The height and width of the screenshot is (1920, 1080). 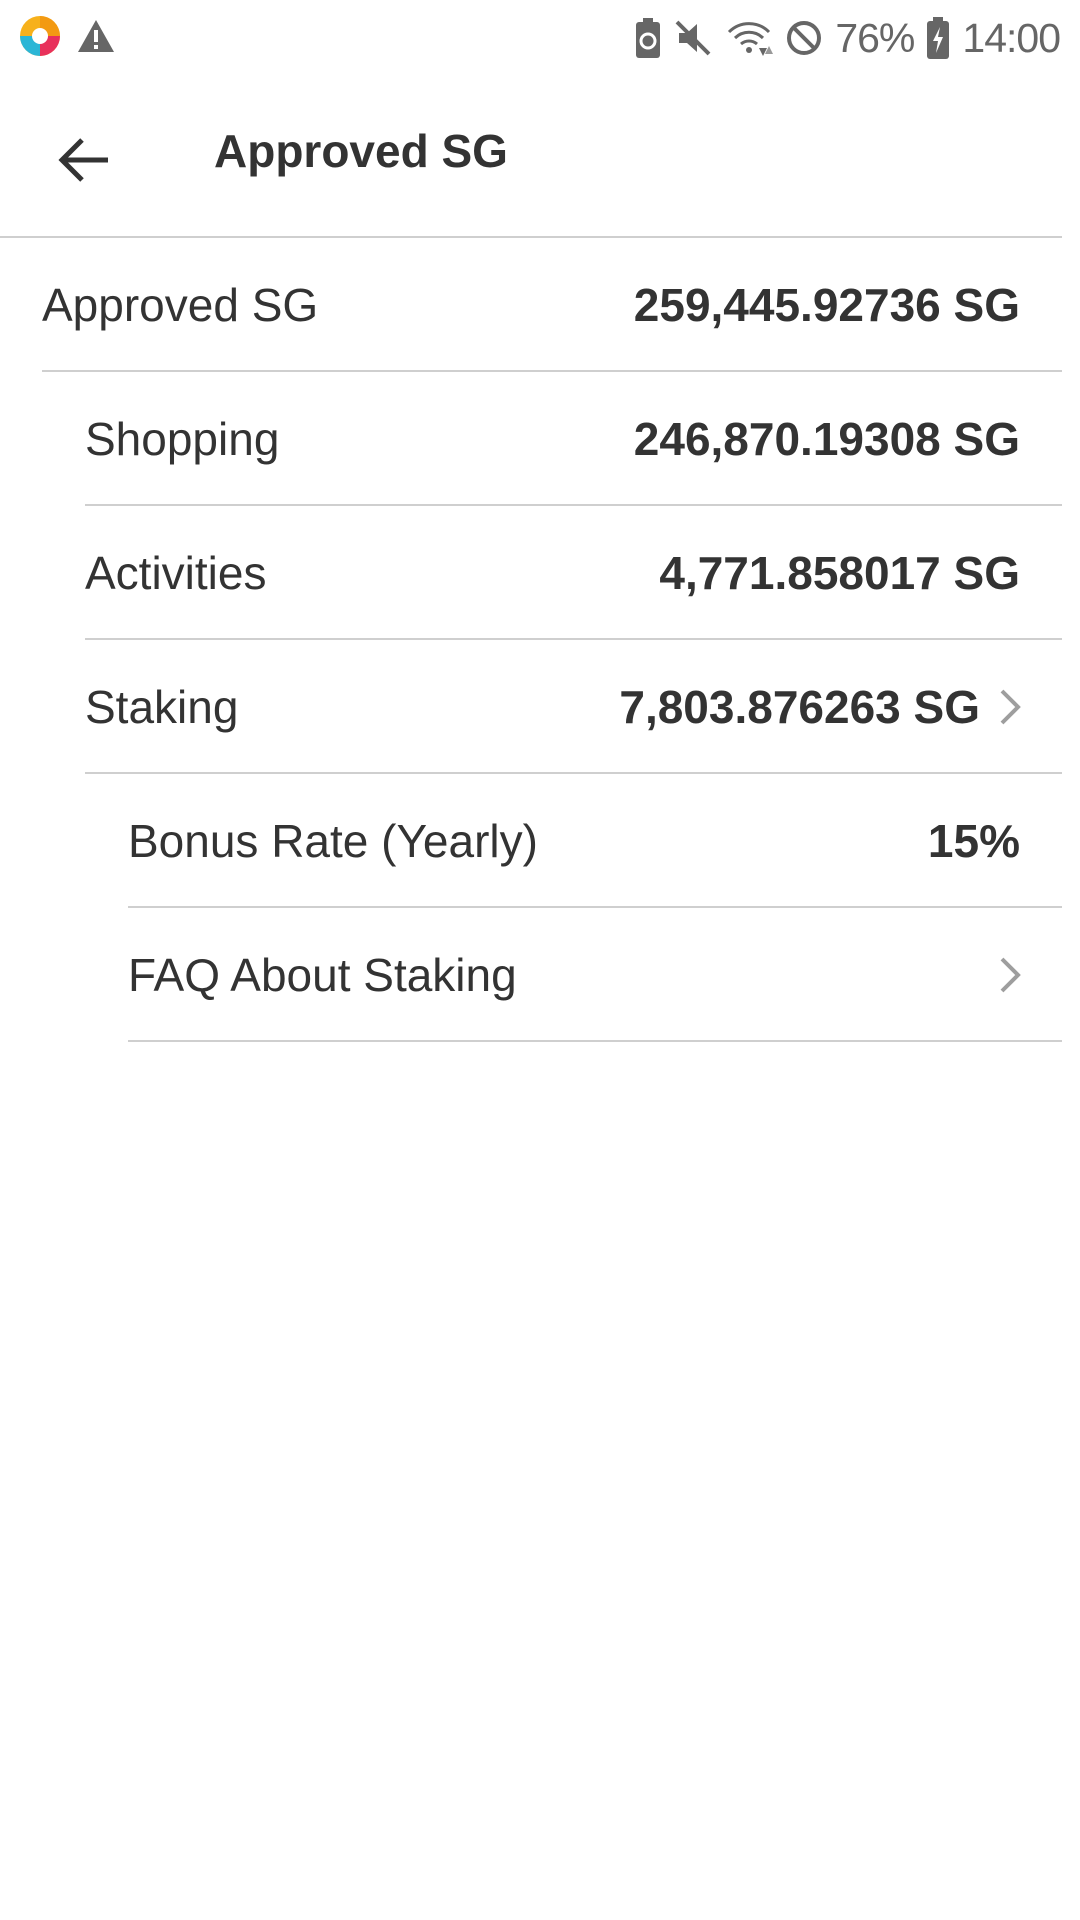 What do you see at coordinates (333, 841) in the screenshot?
I see `row-label: Bonus Rate (Yearly)` at bounding box center [333, 841].